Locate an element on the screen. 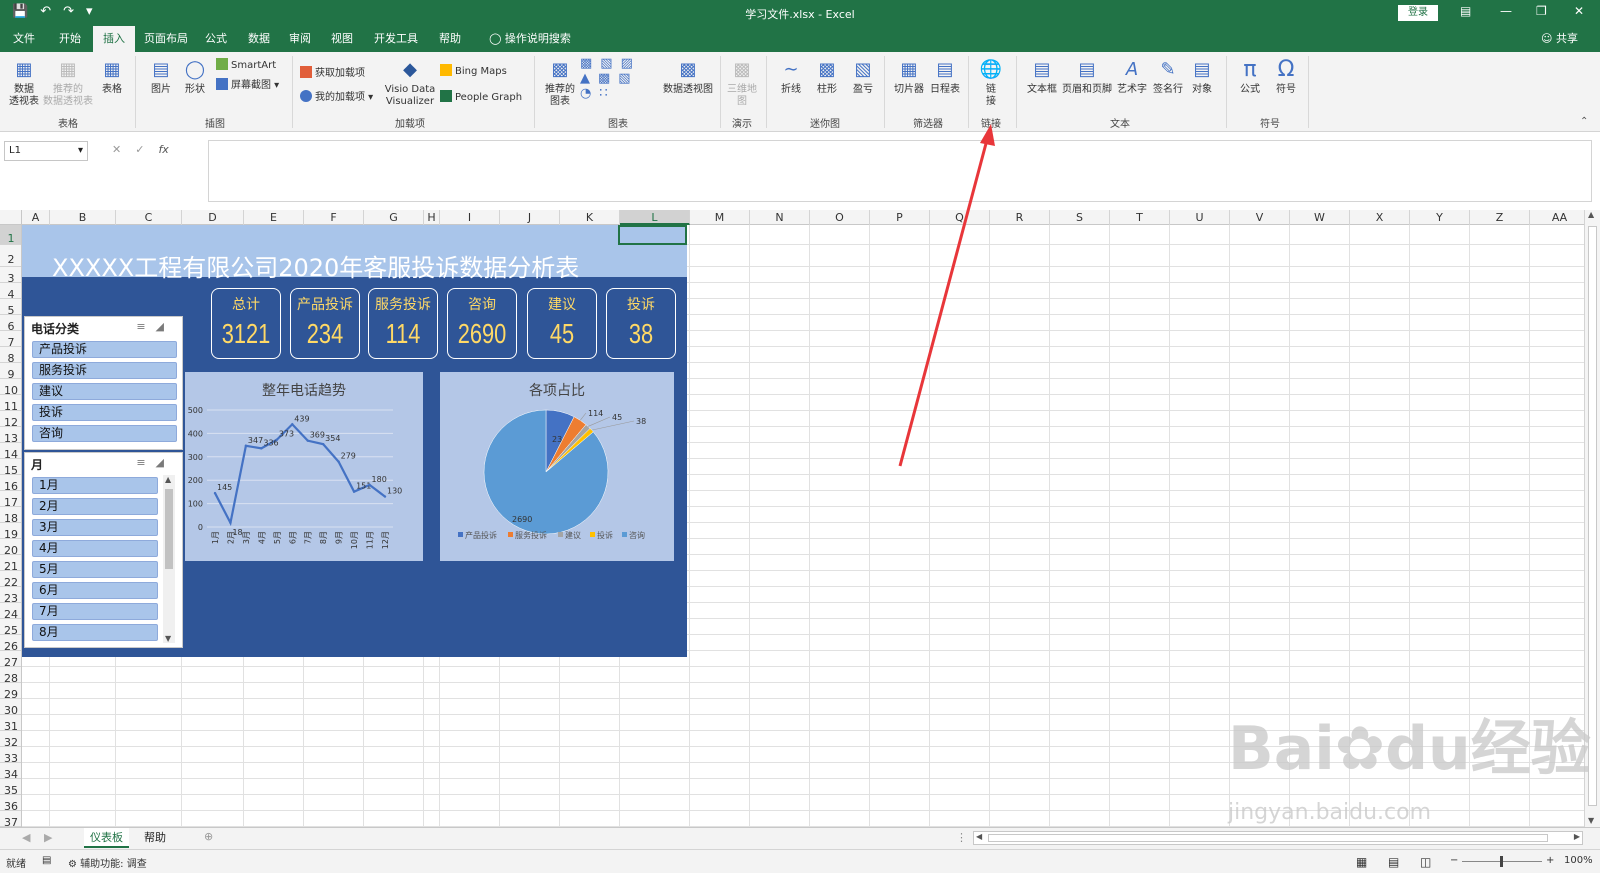 This screenshot has width=1600, height=873. 3d-map-button: ▩ 三维地 图 is located at coordinates (742, 83).